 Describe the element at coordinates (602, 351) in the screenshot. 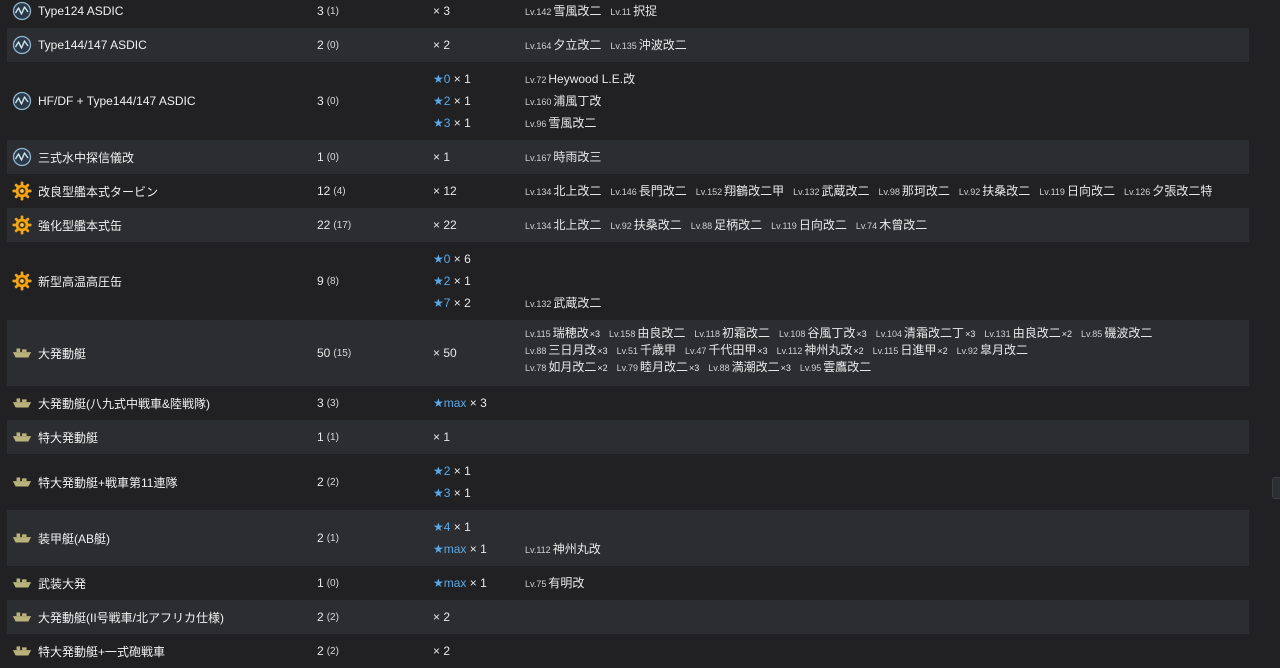

I see `ship-equip-multiplier: ×3` at that location.